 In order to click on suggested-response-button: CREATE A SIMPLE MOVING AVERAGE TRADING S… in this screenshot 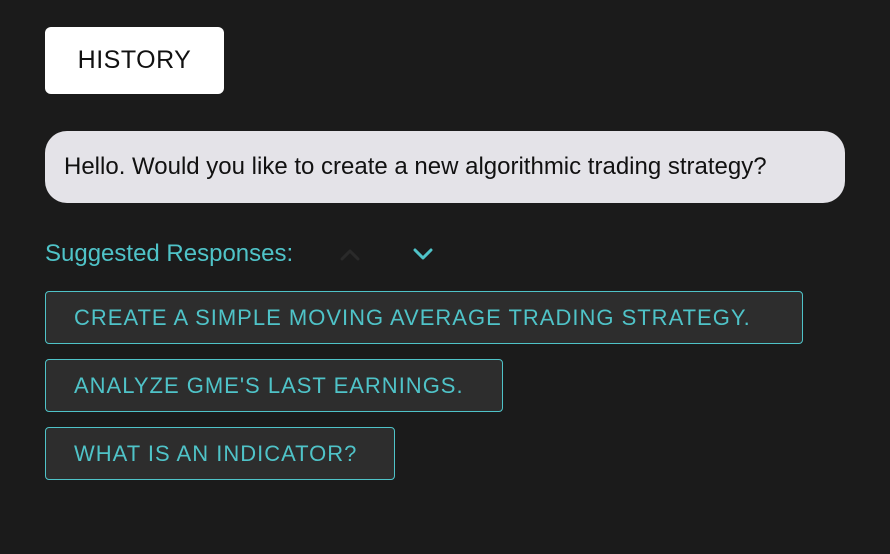, I will do `click(424, 317)`.